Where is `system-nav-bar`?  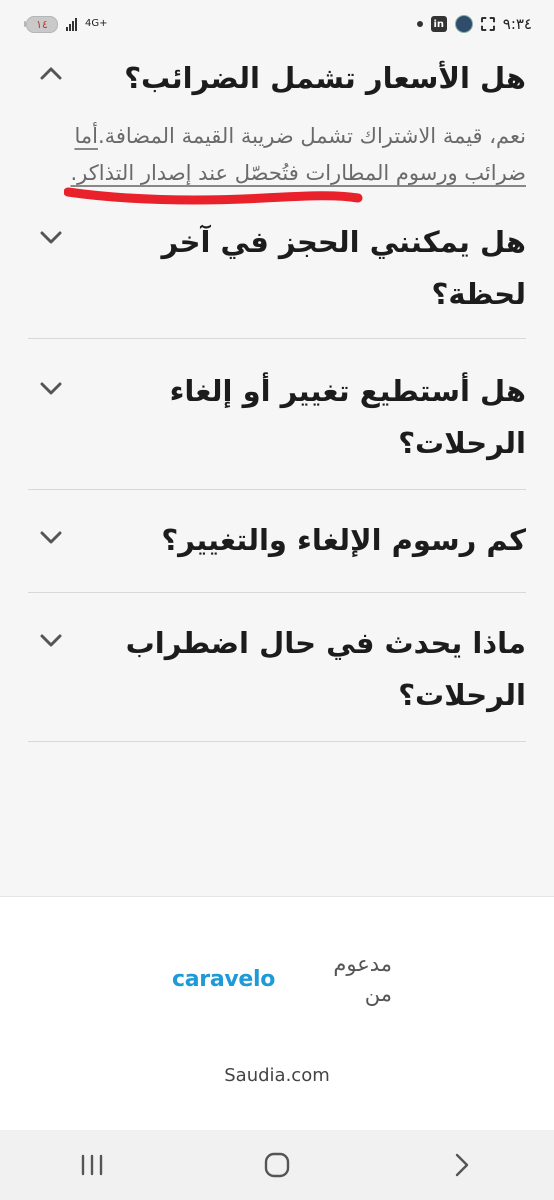 system-nav-bar is located at coordinates (277, 1165).